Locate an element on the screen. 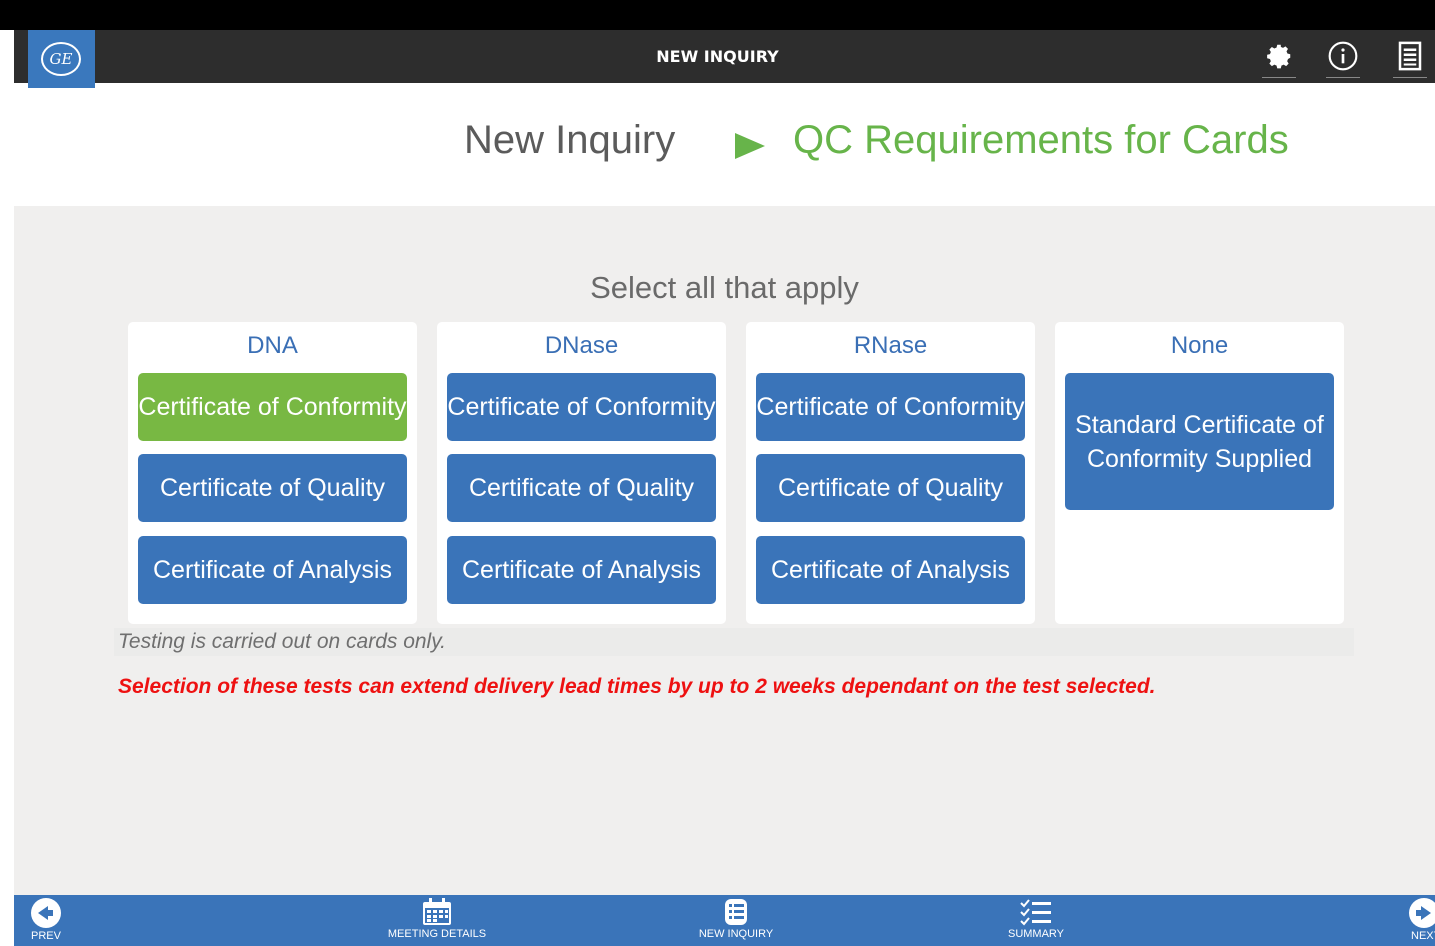  meeting-details-label: MEETING DETAILS is located at coordinates (437, 934).